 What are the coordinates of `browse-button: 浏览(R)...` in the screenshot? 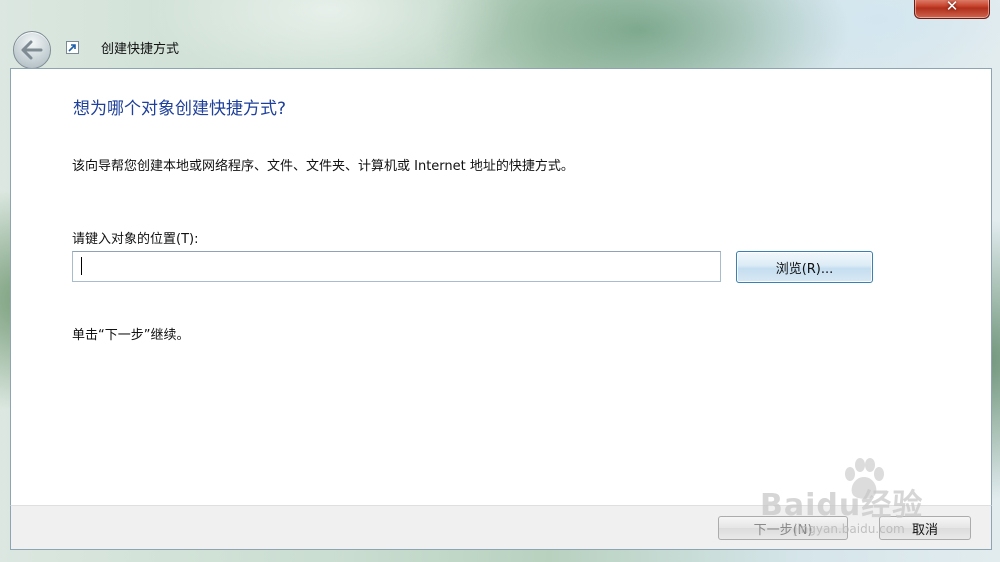 It's located at (804, 267).